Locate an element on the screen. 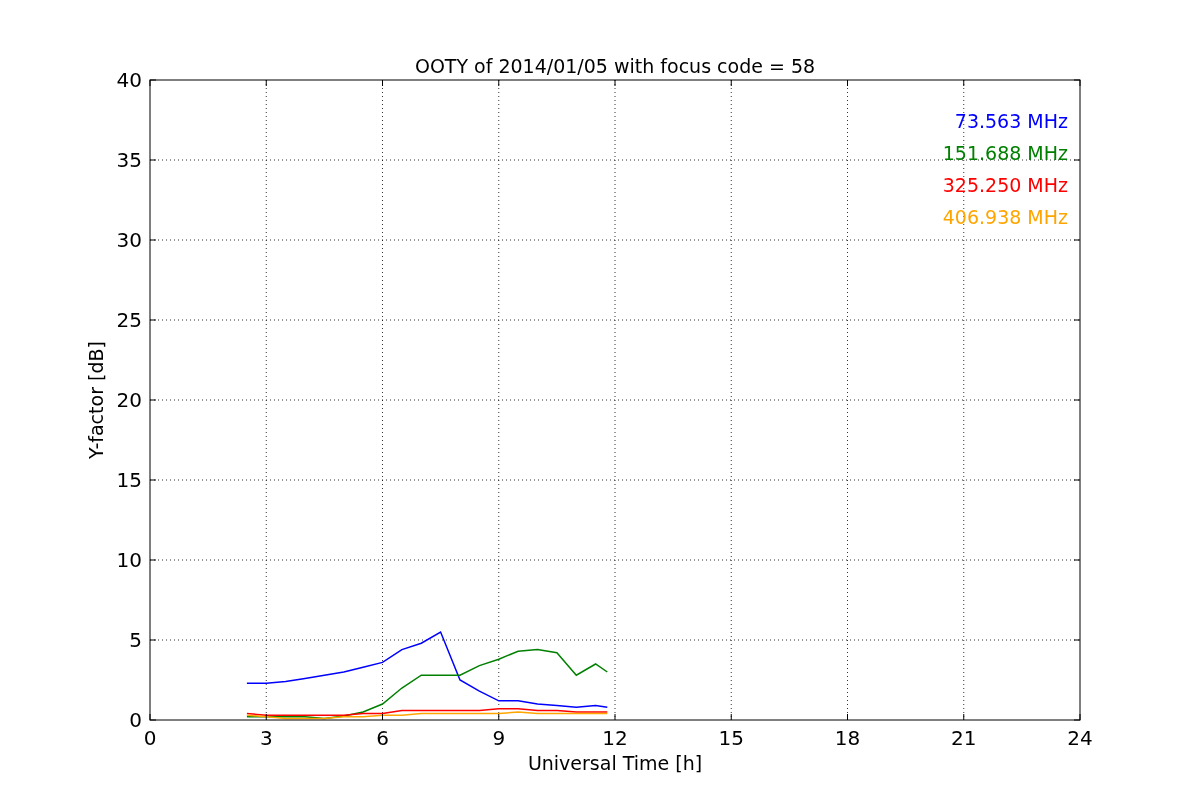  tick-label: 10 is located at coordinates (129, 560).